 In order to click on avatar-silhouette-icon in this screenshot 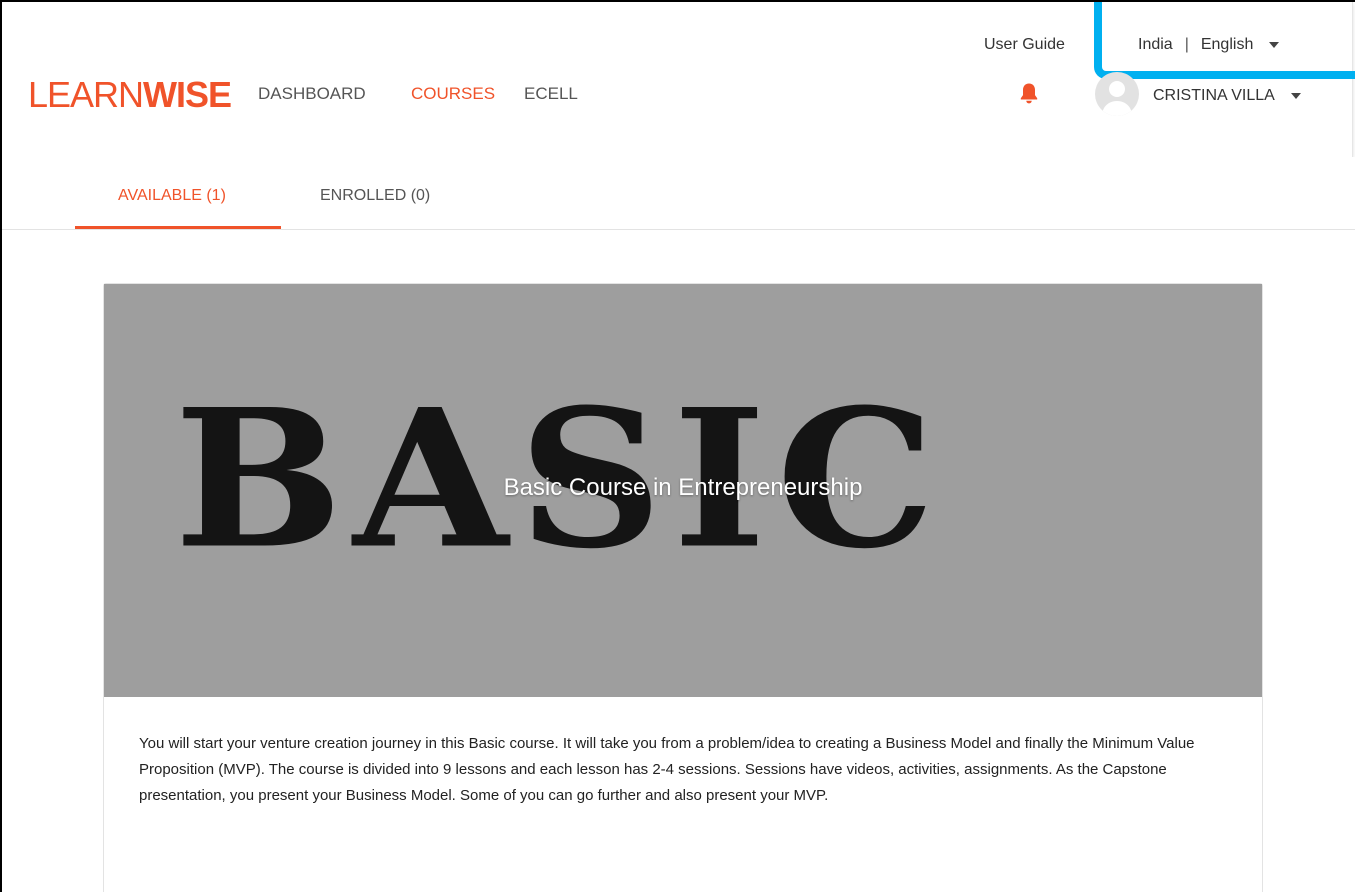, I will do `click(1117, 98)`.